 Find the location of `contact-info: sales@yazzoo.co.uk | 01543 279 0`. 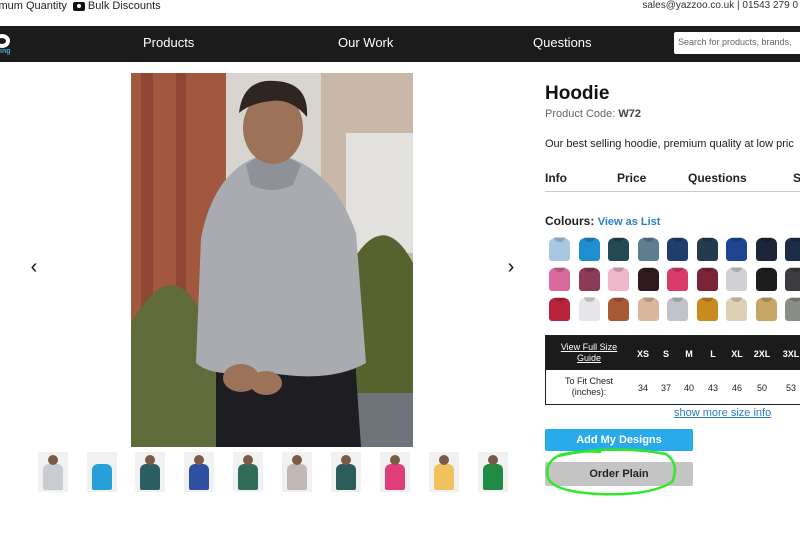

contact-info: sales@yazzoo.co.uk | 01543 279 0 is located at coordinates (720, 5).